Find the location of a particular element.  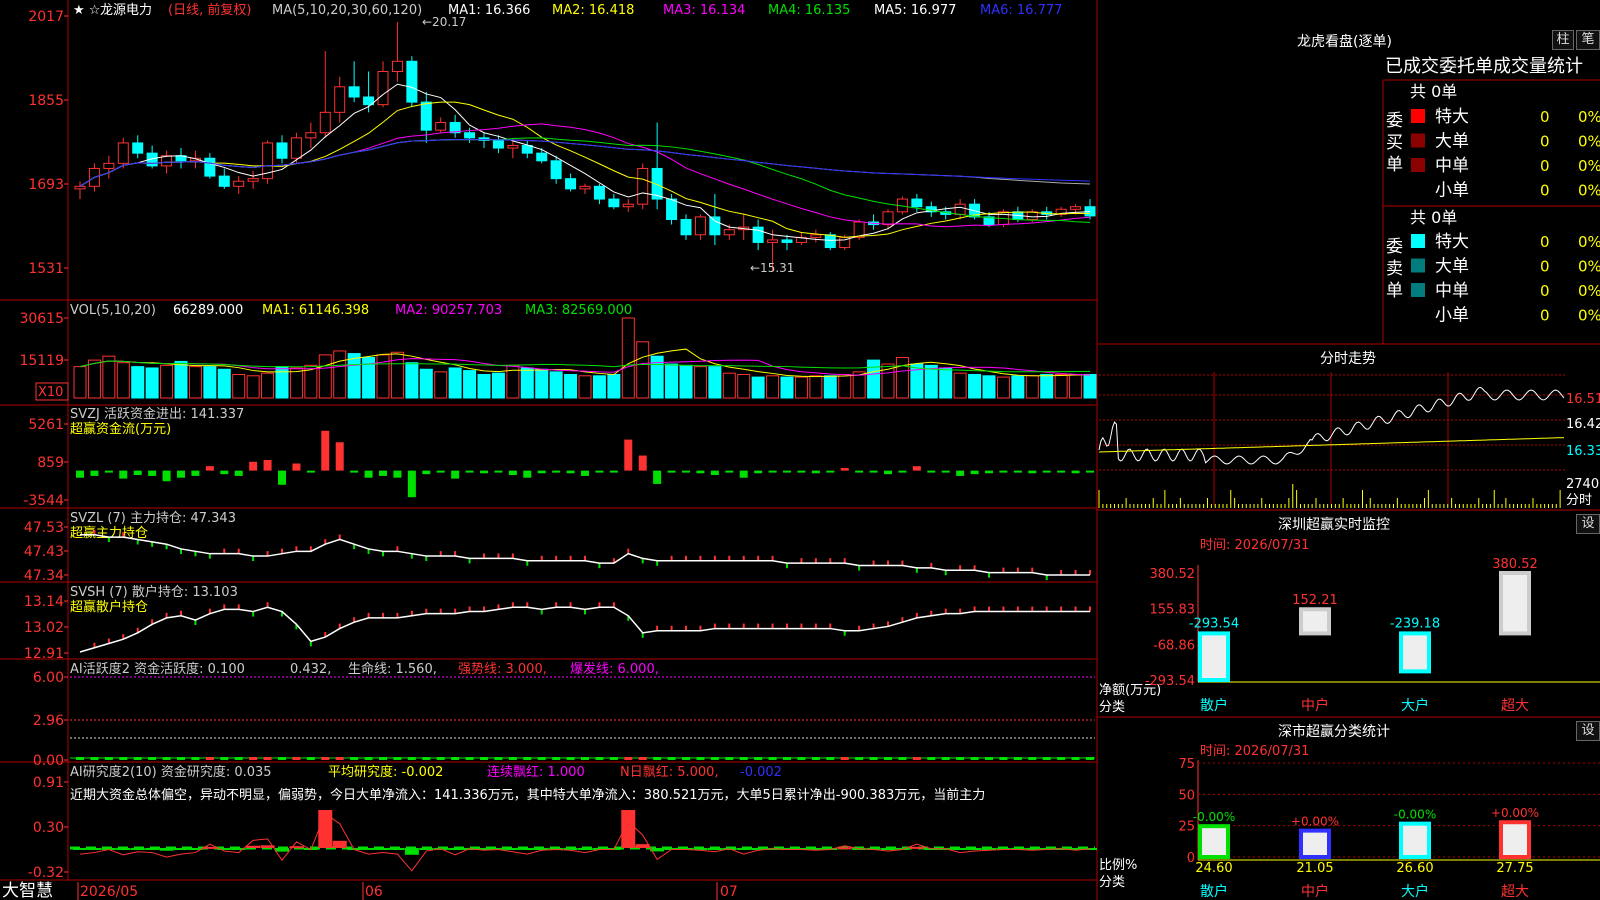

lhkp-tabs: 已成交委托单成交量统计 is located at coordinates (1484, 66).